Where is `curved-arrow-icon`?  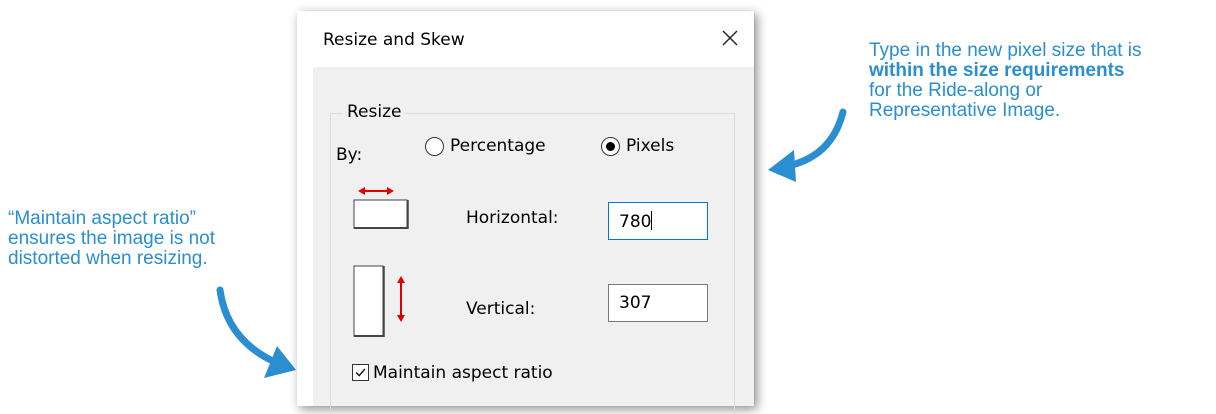
curved-arrow-icon is located at coordinates (807, 145).